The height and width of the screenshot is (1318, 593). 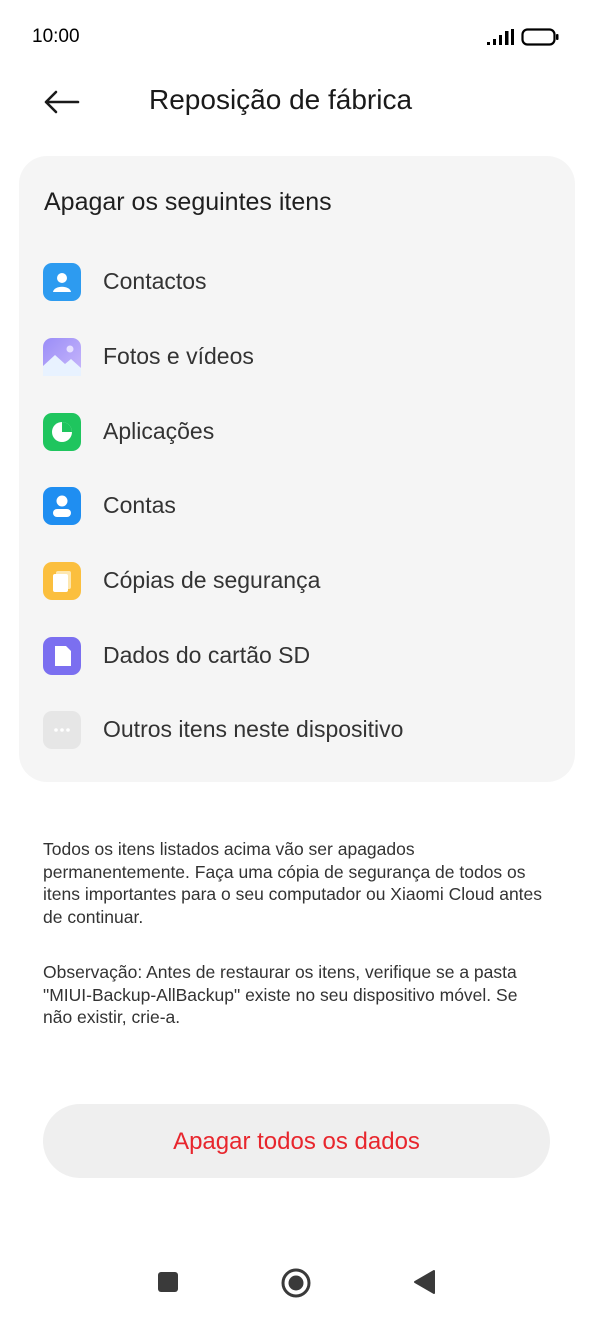 What do you see at coordinates (56, 36) in the screenshot?
I see `status-time: 10:00` at bounding box center [56, 36].